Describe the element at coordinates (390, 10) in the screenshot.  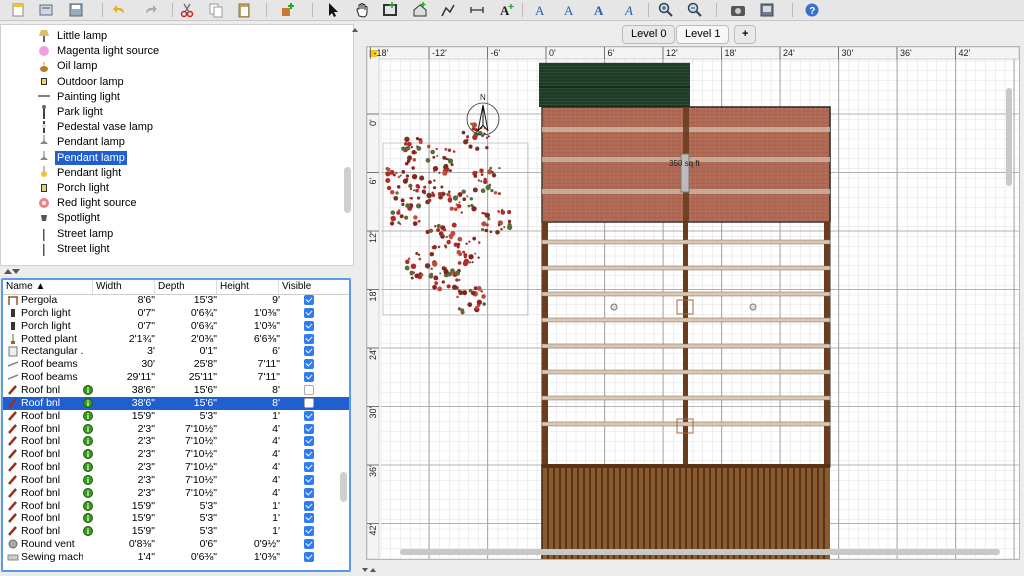
I see `create-walls-button` at that location.